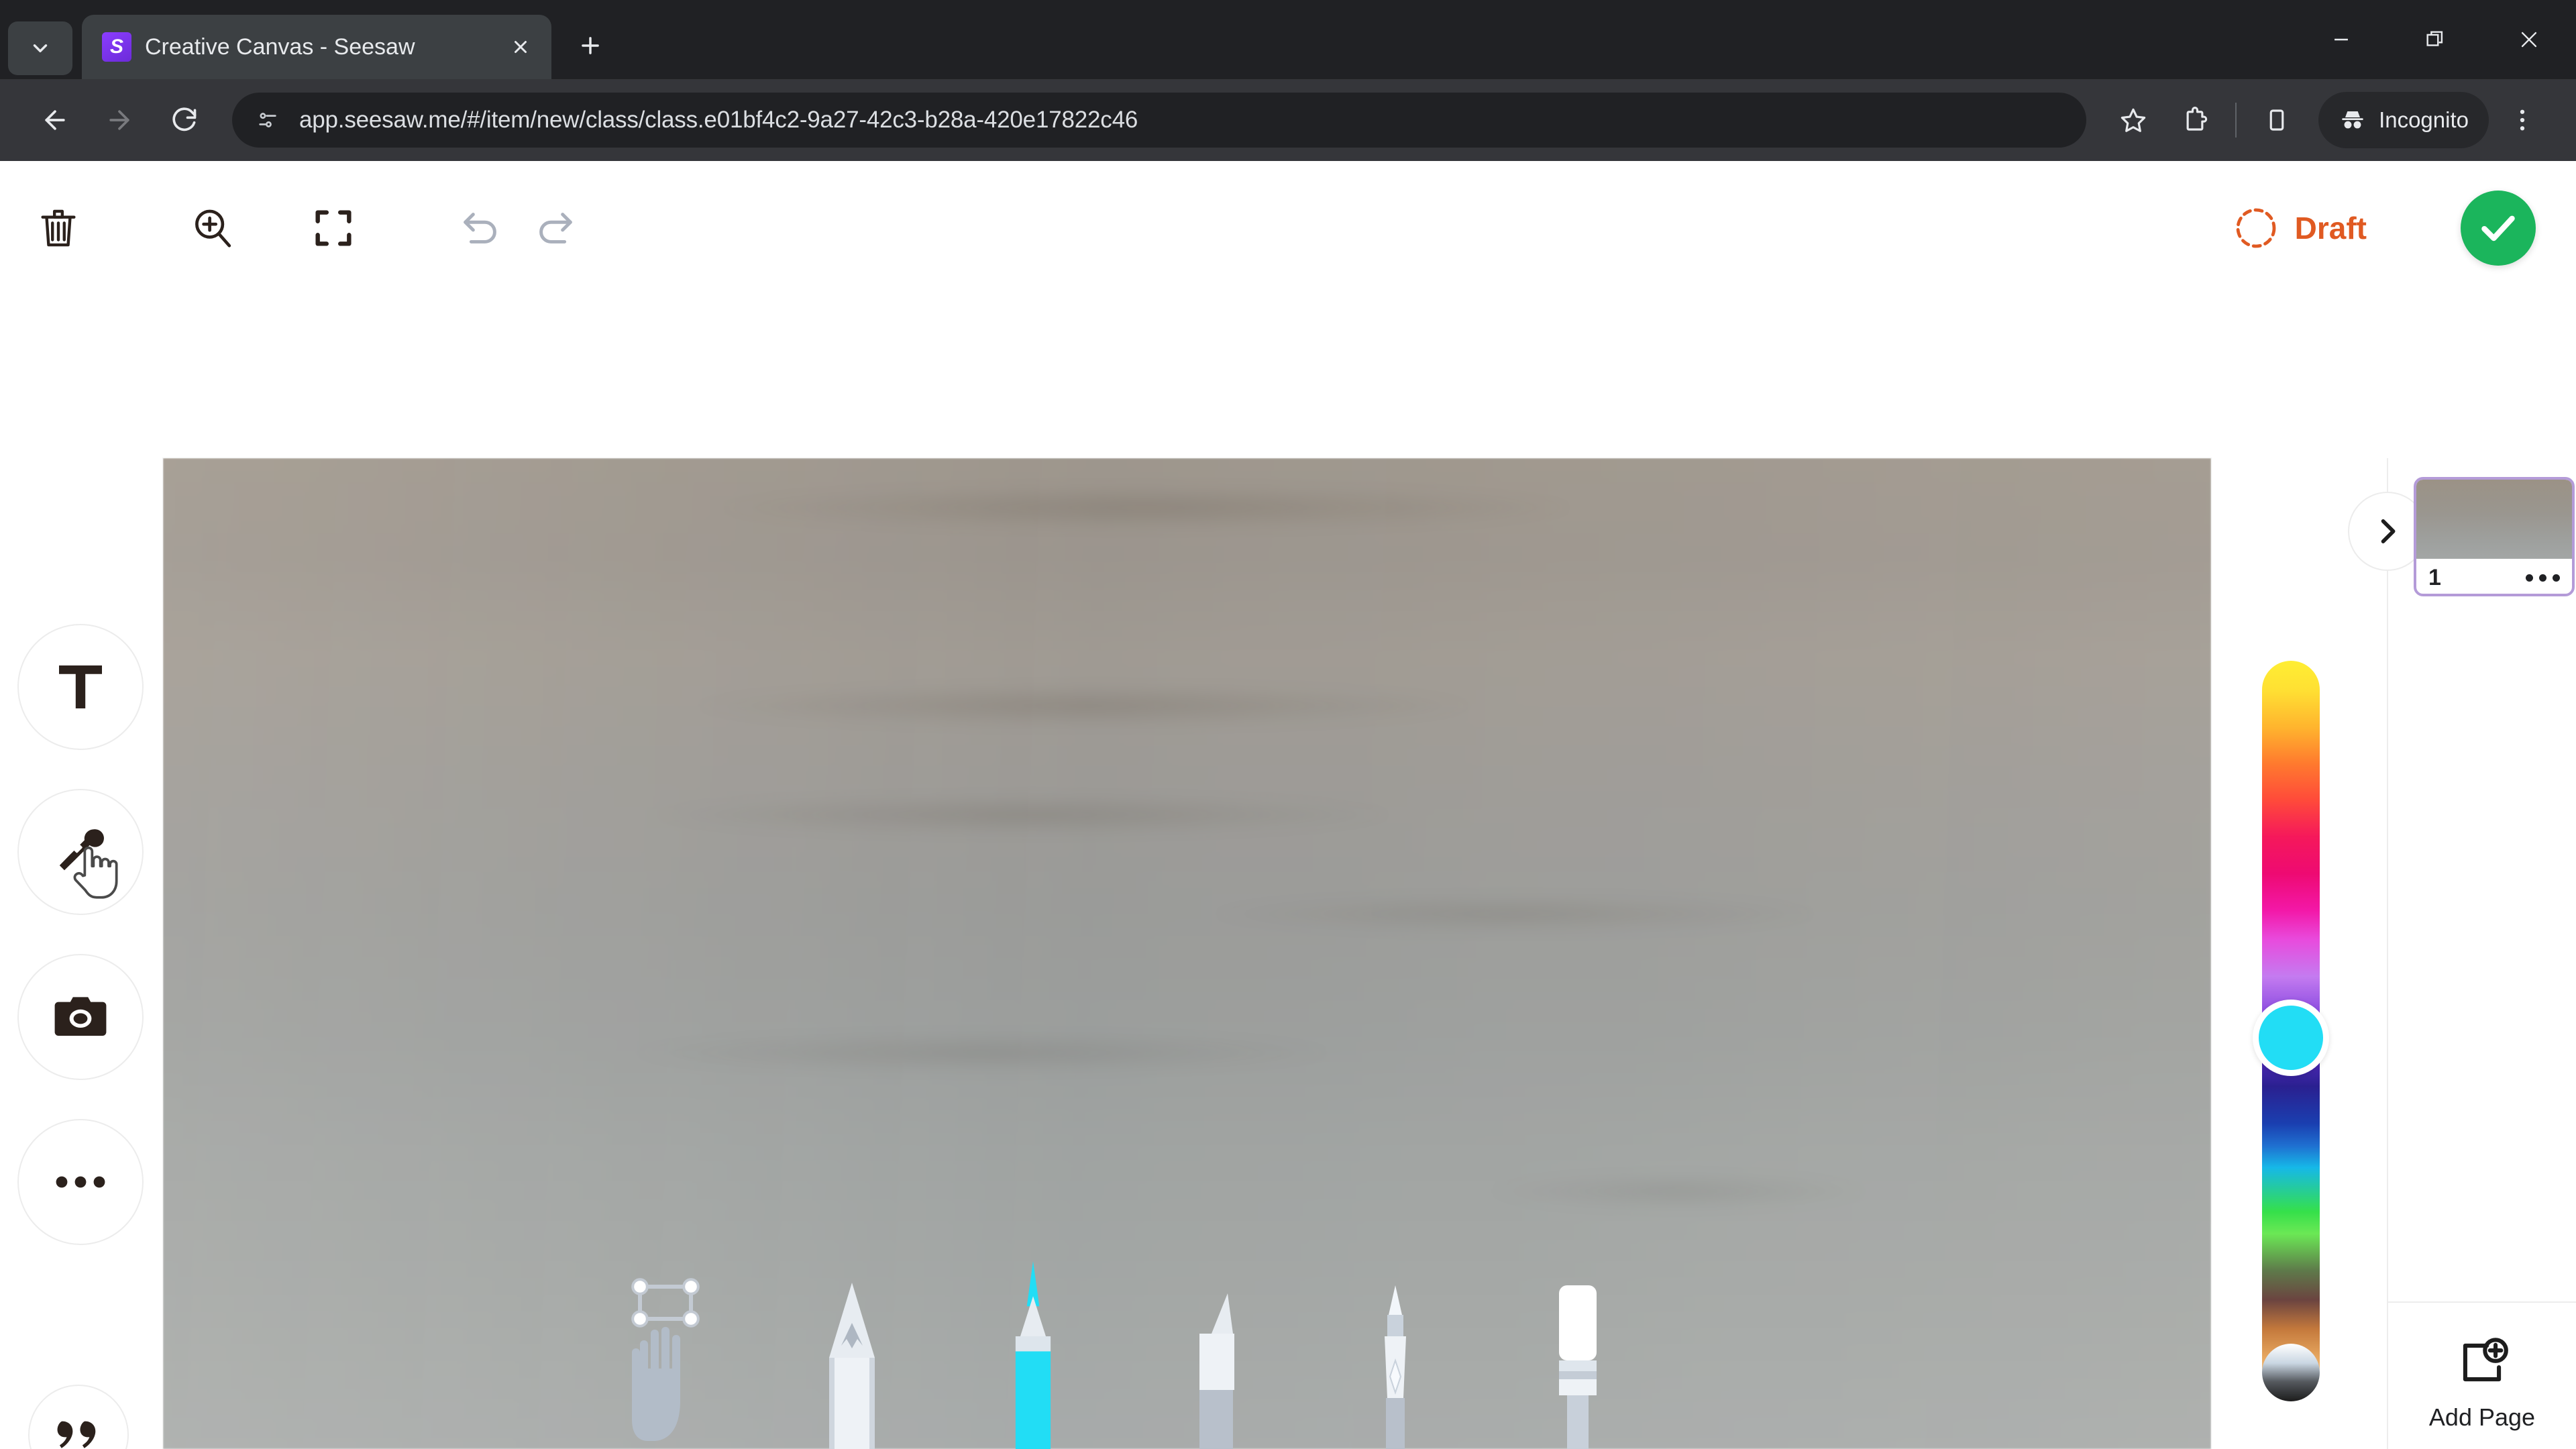  What do you see at coordinates (1395, 1367) in the screenshot?
I see `glitter-pen-tool-button` at bounding box center [1395, 1367].